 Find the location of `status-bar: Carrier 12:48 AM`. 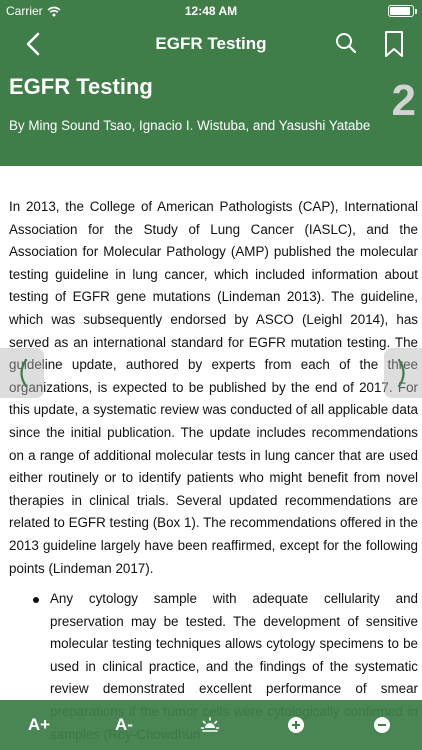

status-bar: Carrier 12:48 AM is located at coordinates (211, 11).